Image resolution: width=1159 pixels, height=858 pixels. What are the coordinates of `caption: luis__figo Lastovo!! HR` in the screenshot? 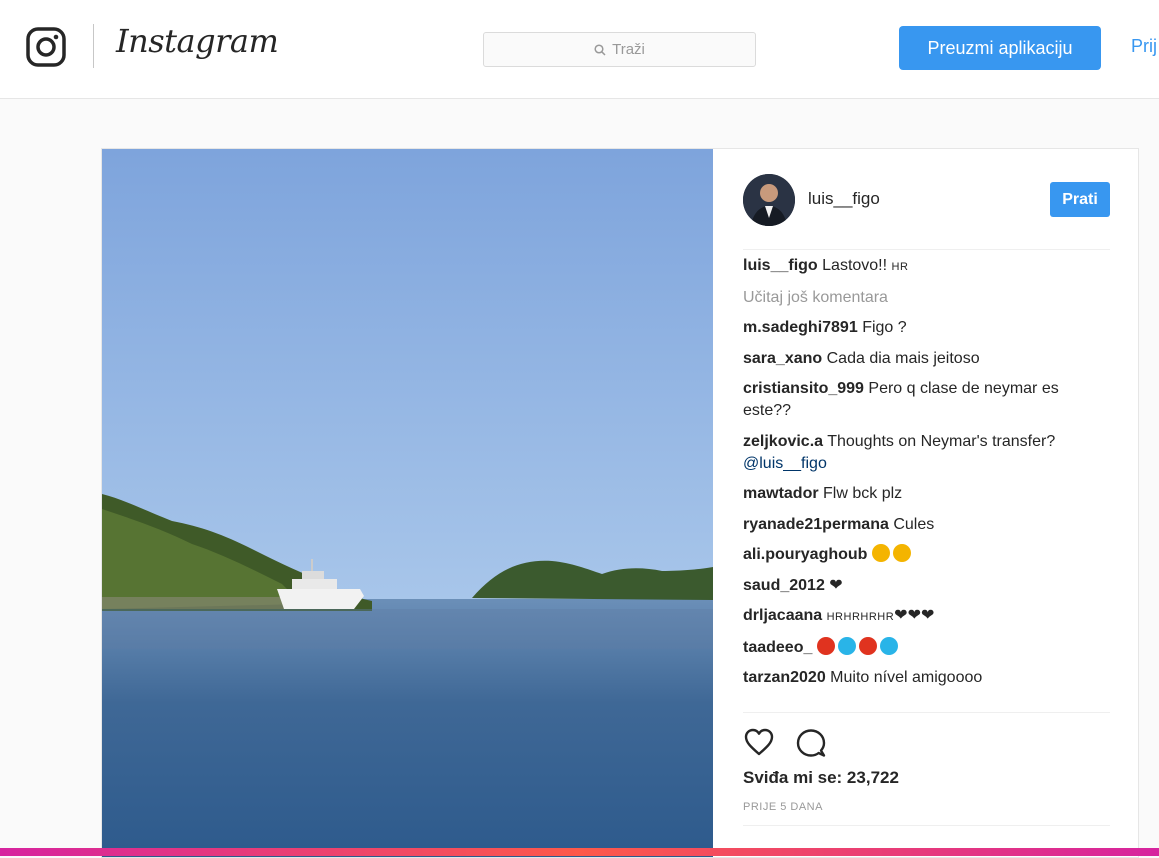 It's located at (919, 266).